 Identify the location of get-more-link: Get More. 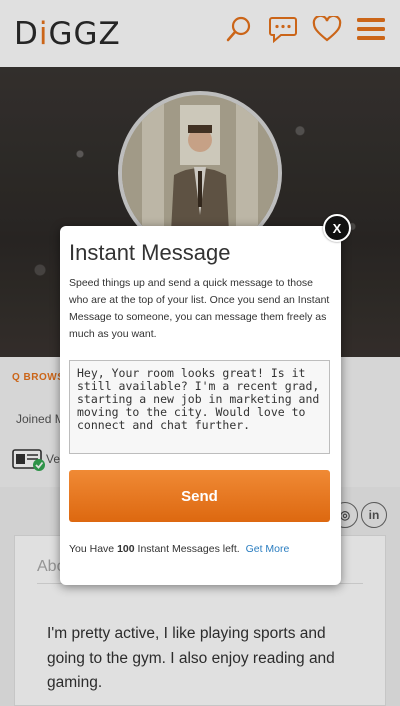
(268, 549).